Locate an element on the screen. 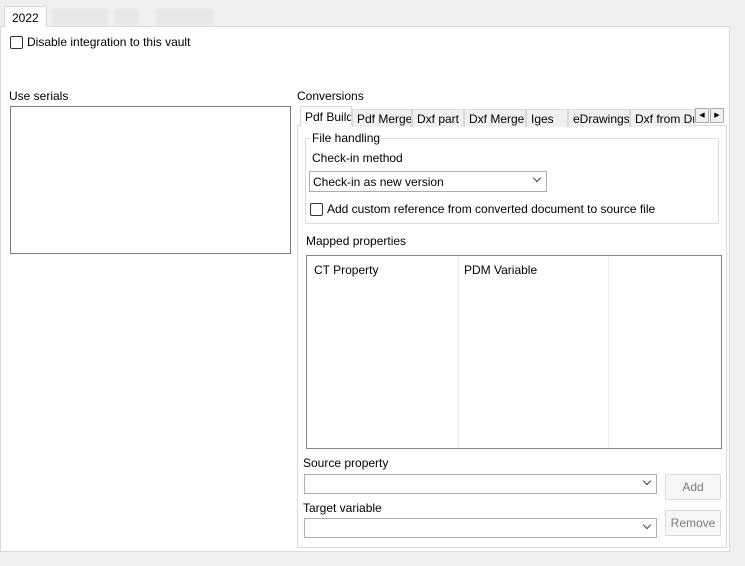 The width and height of the screenshot is (745, 566). triangle-left-icon: ◀ is located at coordinates (702, 115).